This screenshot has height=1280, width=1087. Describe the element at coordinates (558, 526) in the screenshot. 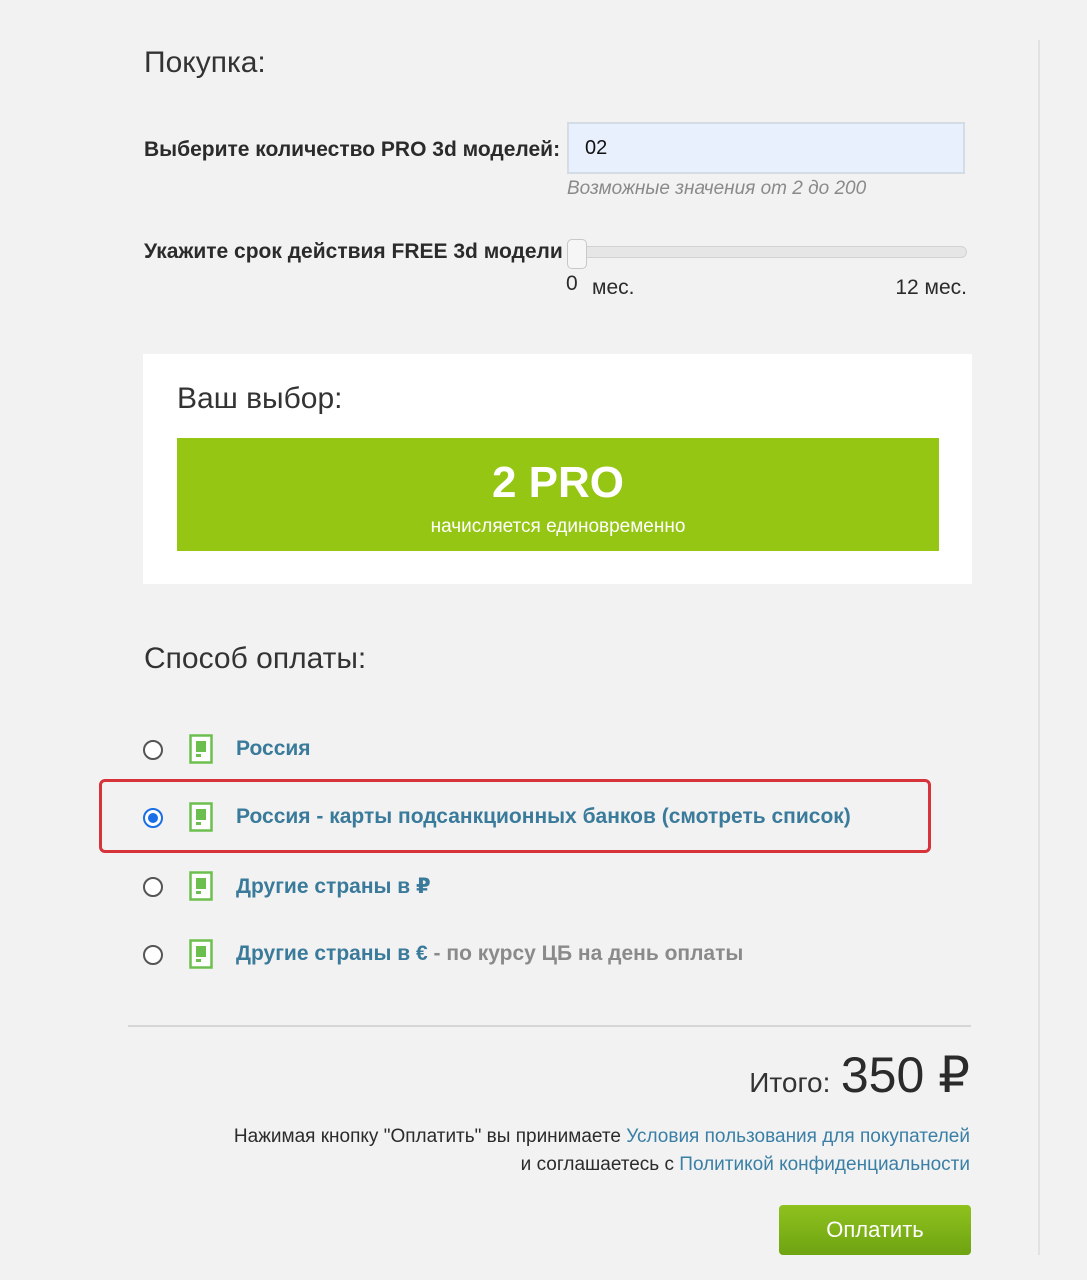

I see `choice-note: начисляется единовременно` at that location.